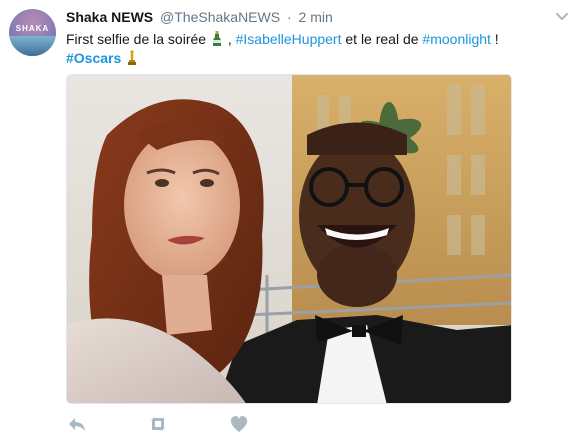  What do you see at coordinates (316, 17) in the screenshot?
I see `tweet-timestamp: 2 min` at bounding box center [316, 17].